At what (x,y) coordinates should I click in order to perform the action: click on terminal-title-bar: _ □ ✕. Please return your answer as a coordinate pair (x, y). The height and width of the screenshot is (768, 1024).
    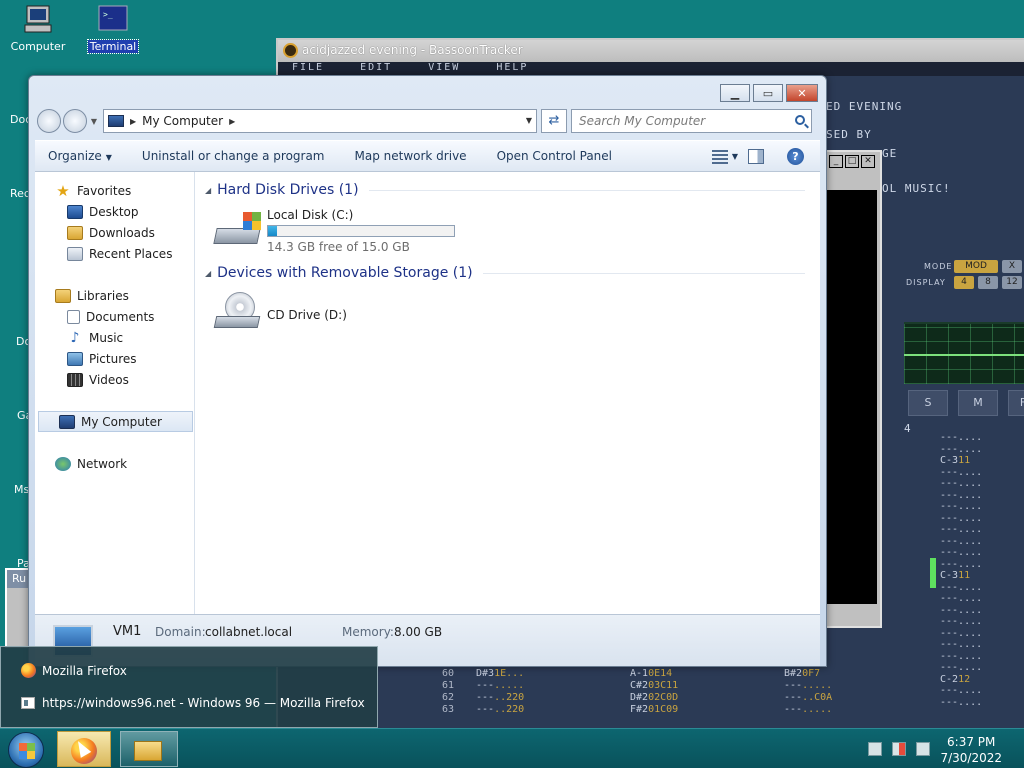
    Looking at the image, I should click on (852, 162).